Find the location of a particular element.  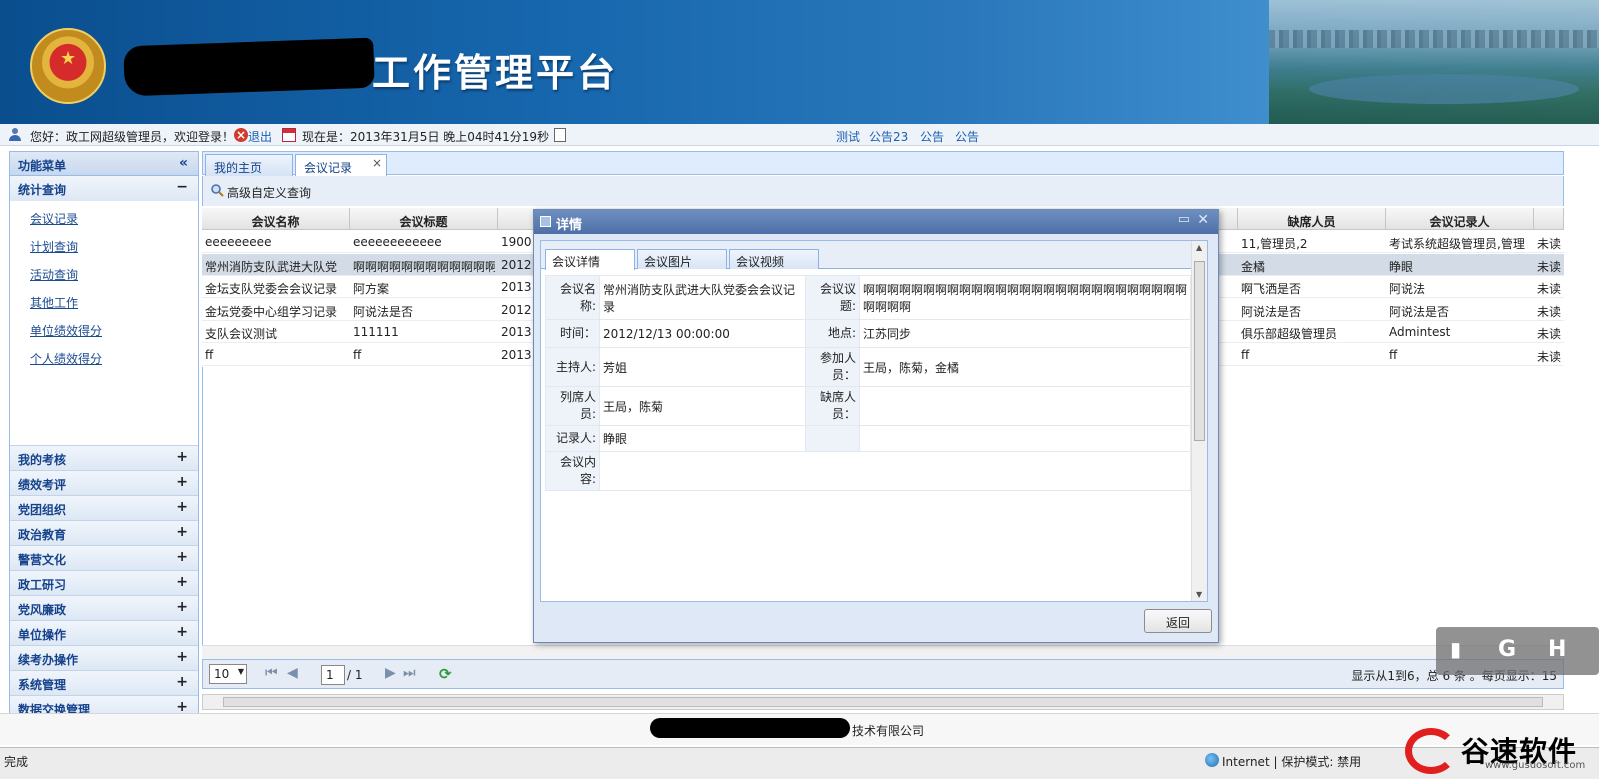

menu-group-7: 单位操作 + is located at coordinates (104, 632).